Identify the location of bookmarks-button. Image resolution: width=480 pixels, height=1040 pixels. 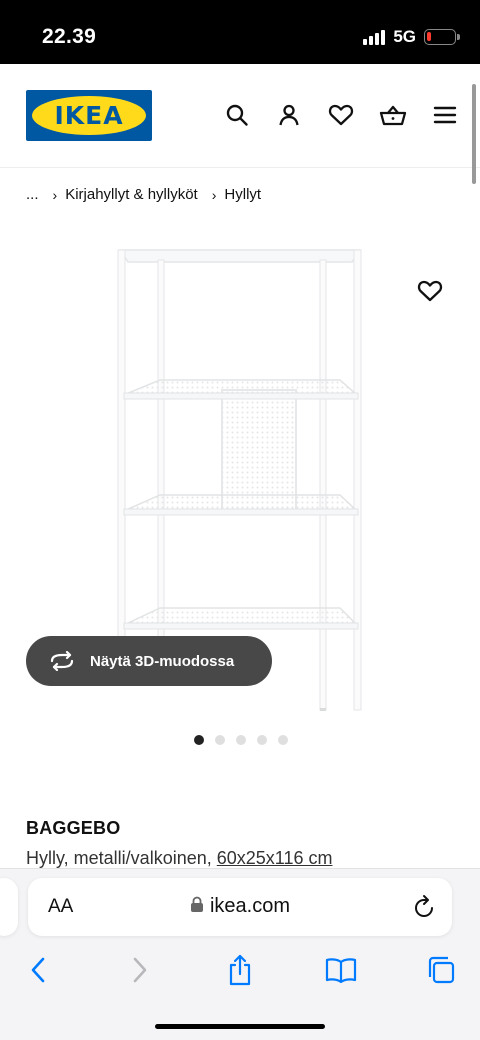
(341, 970).